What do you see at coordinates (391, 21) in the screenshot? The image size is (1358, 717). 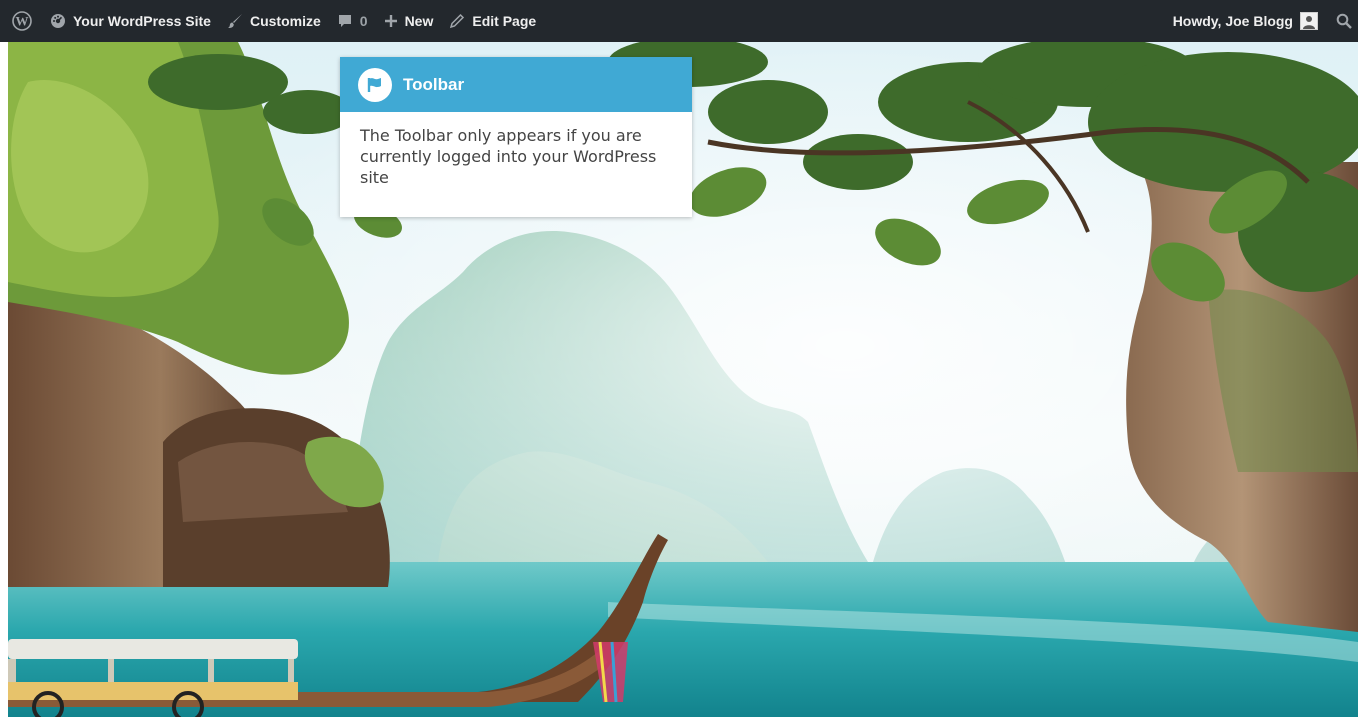 I see `plus-icon` at bounding box center [391, 21].